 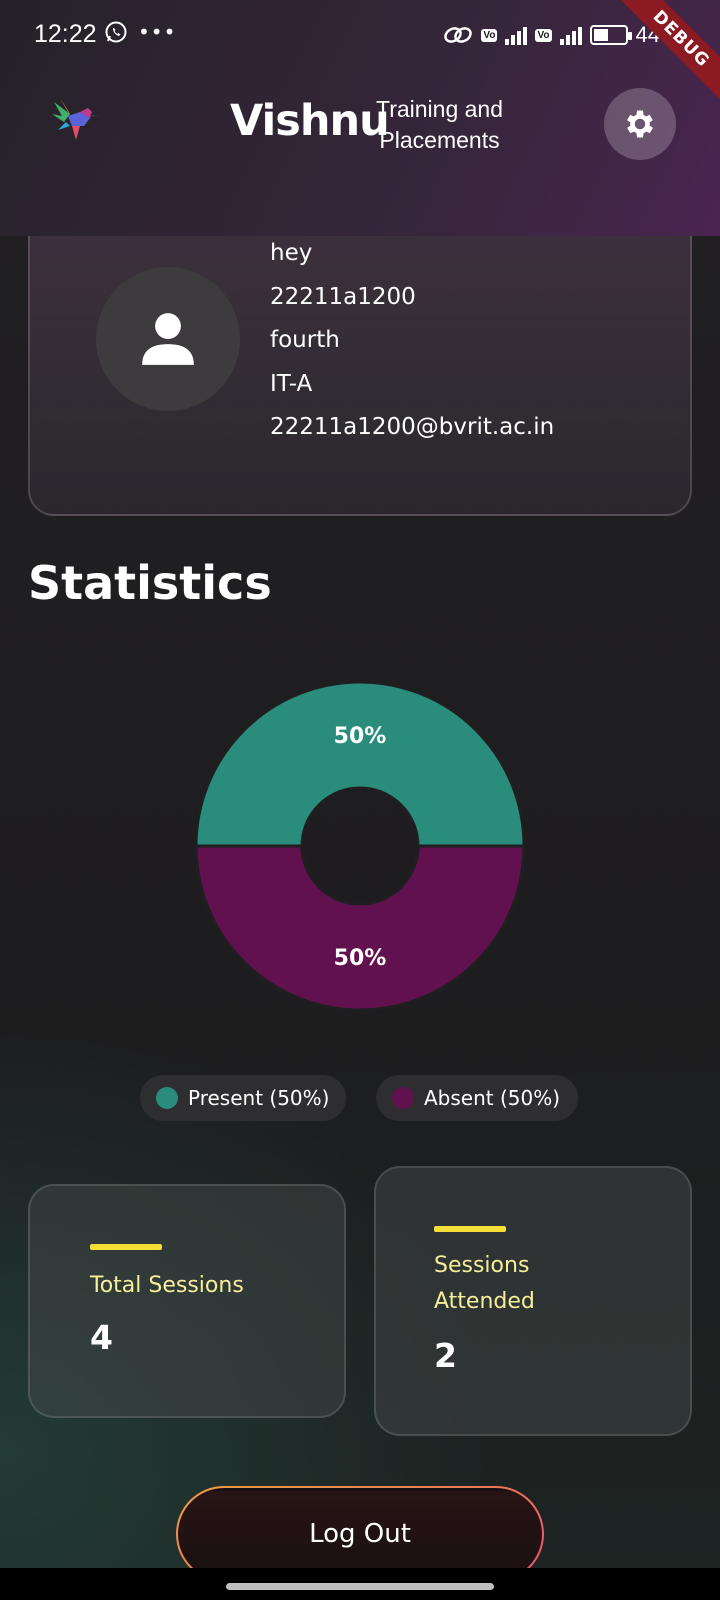 I want to click on donut-label-absent: 50%, so click(x=360, y=958).